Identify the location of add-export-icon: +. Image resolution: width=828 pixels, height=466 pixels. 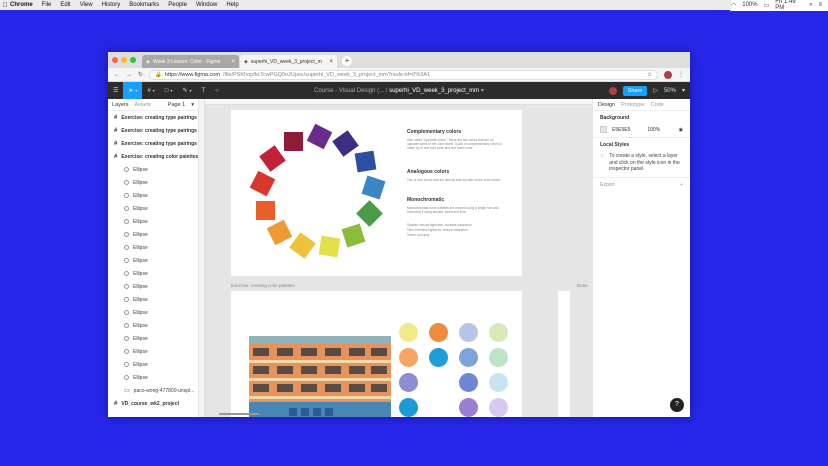
(681, 185).